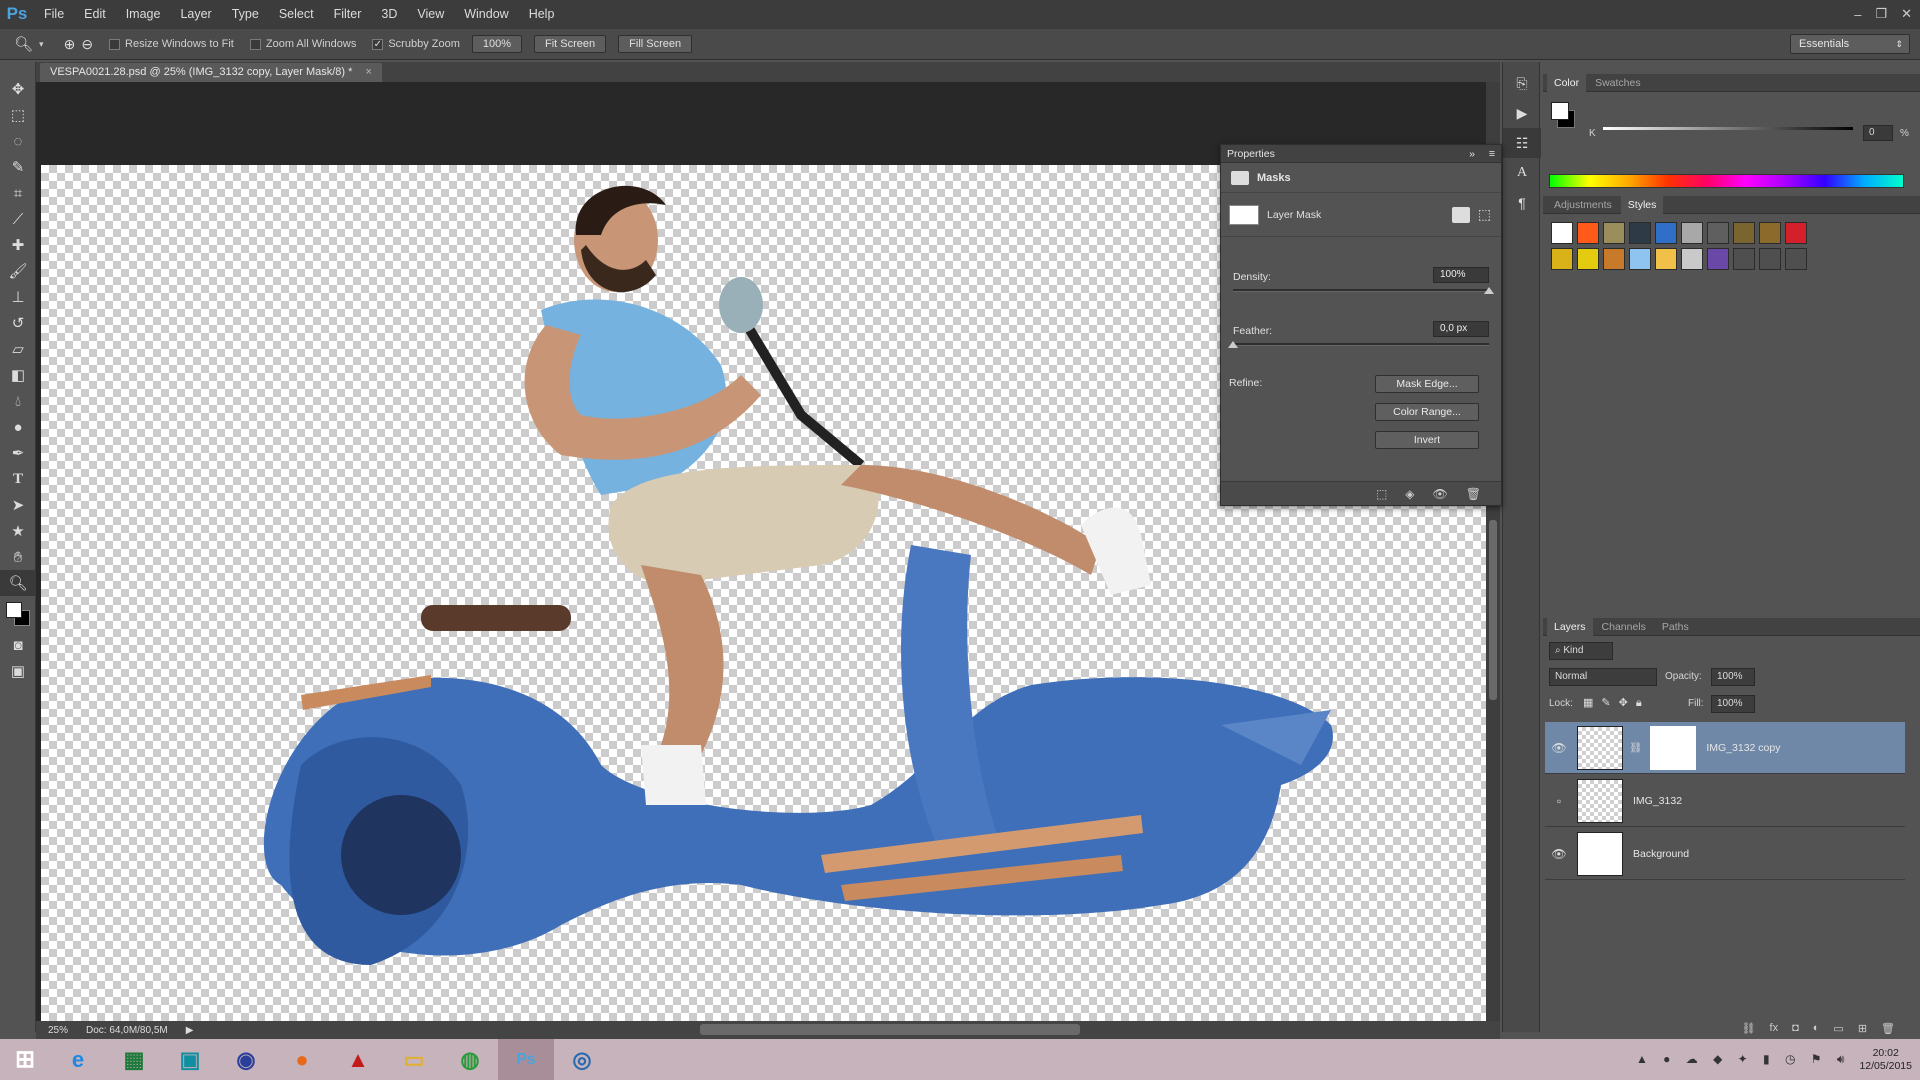 This screenshot has width=1920, height=1080. Describe the element at coordinates (58, 1030) in the screenshot. I see `zoom-level: 25%` at that location.